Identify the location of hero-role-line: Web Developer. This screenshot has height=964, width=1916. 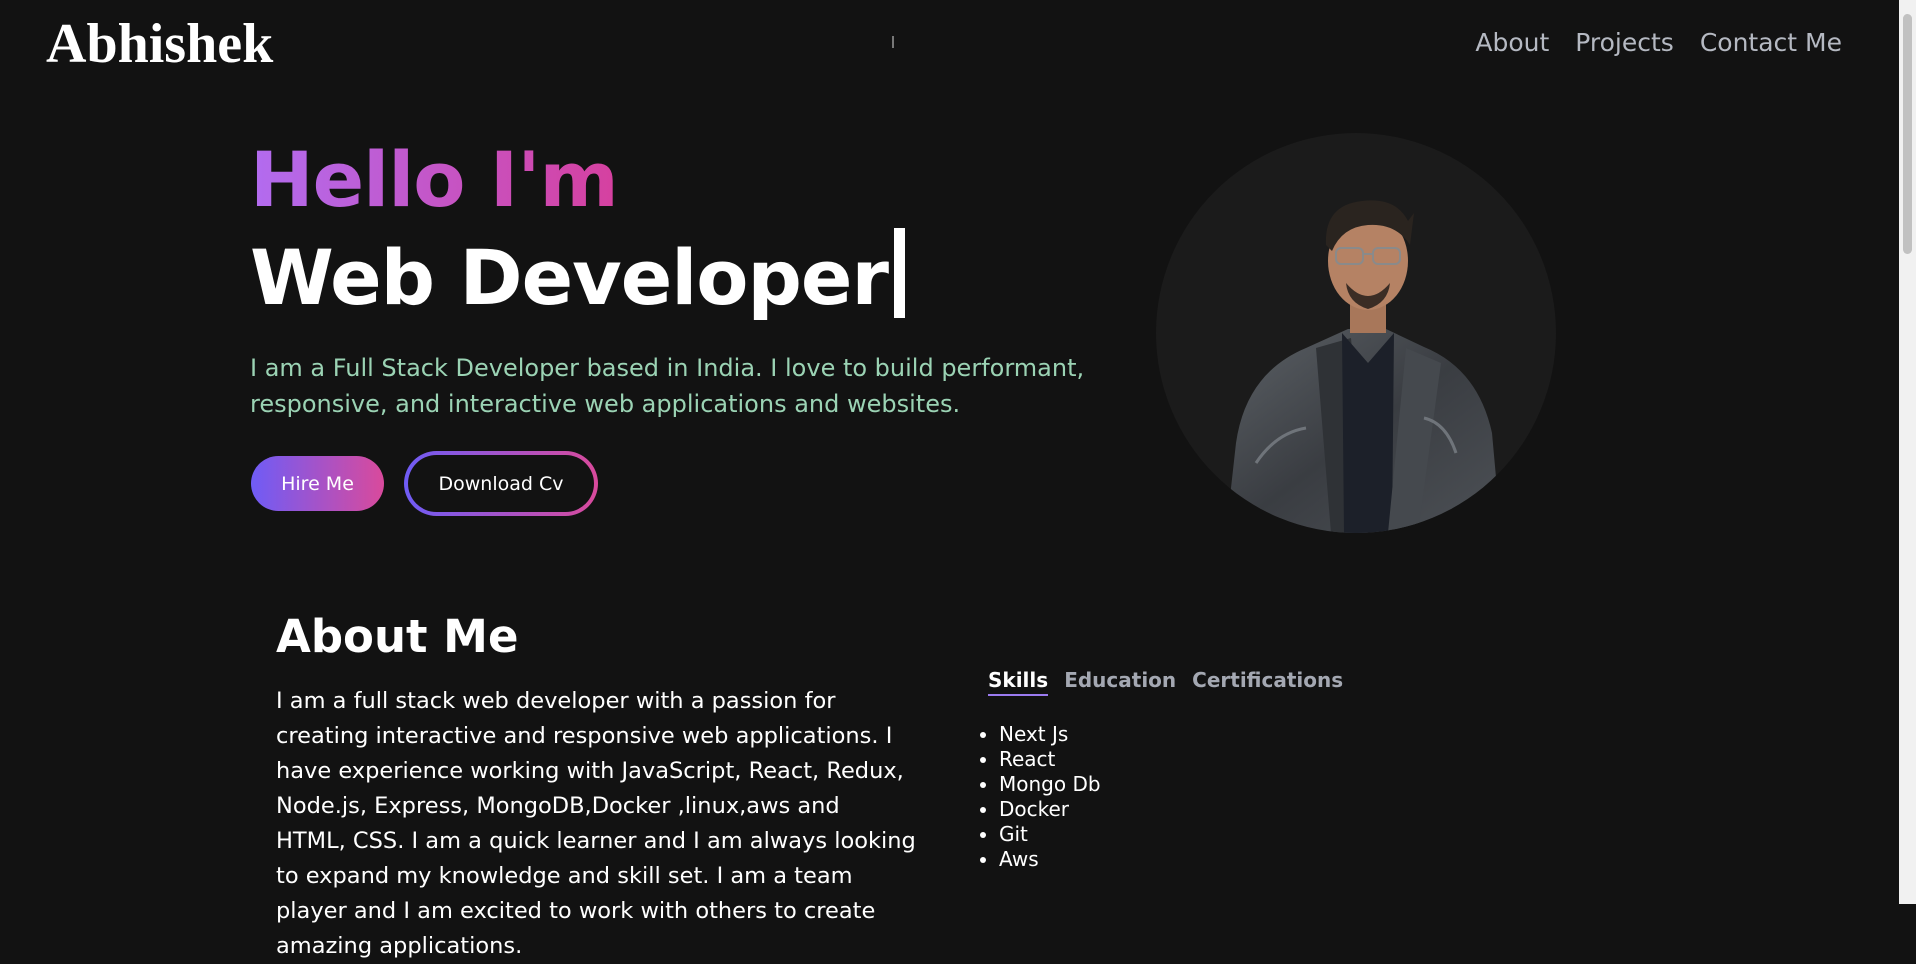
(577, 275).